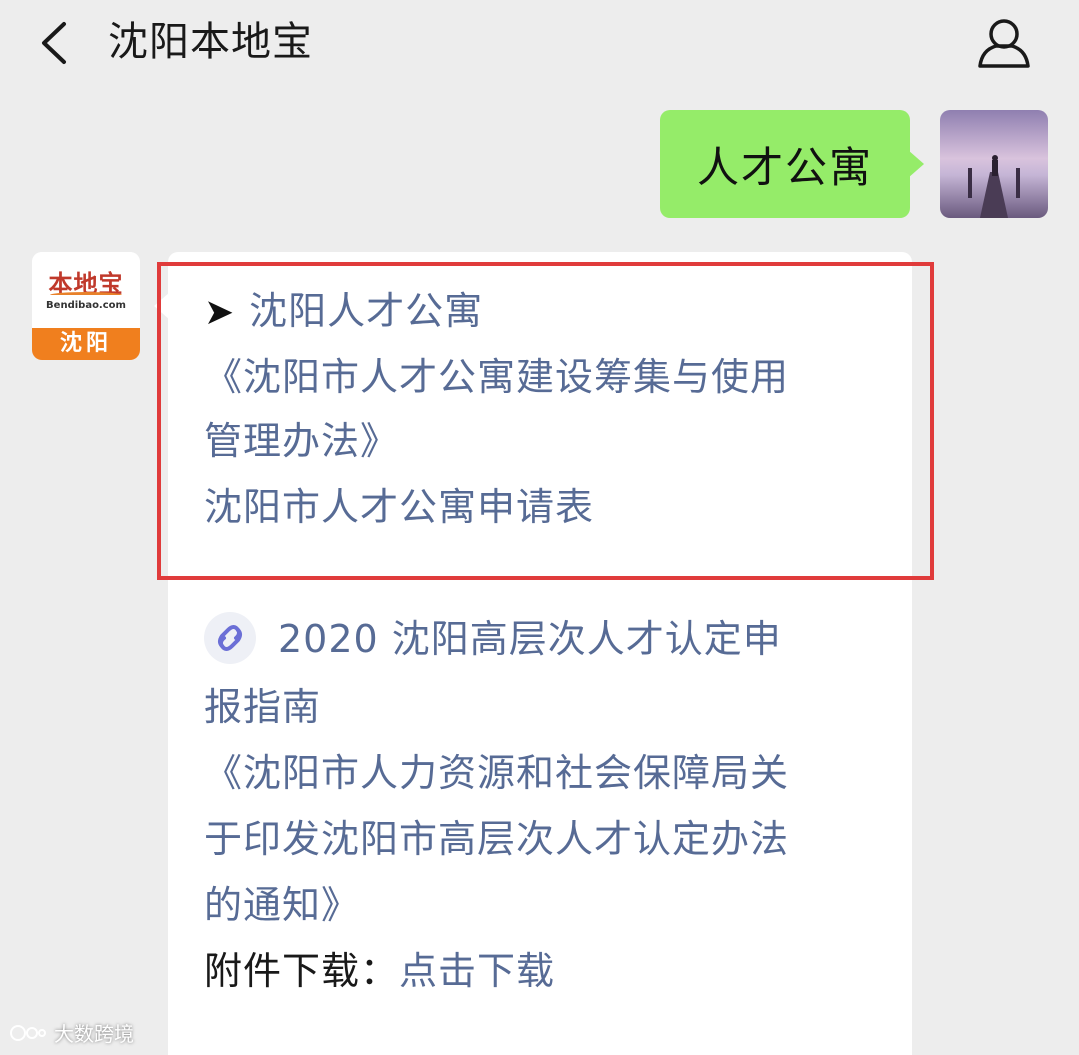 The image size is (1079, 1055). Describe the element at coordinates (282, 905) in the screenshot. I see `hr-notice-link-line3: 的通知》` at that location.